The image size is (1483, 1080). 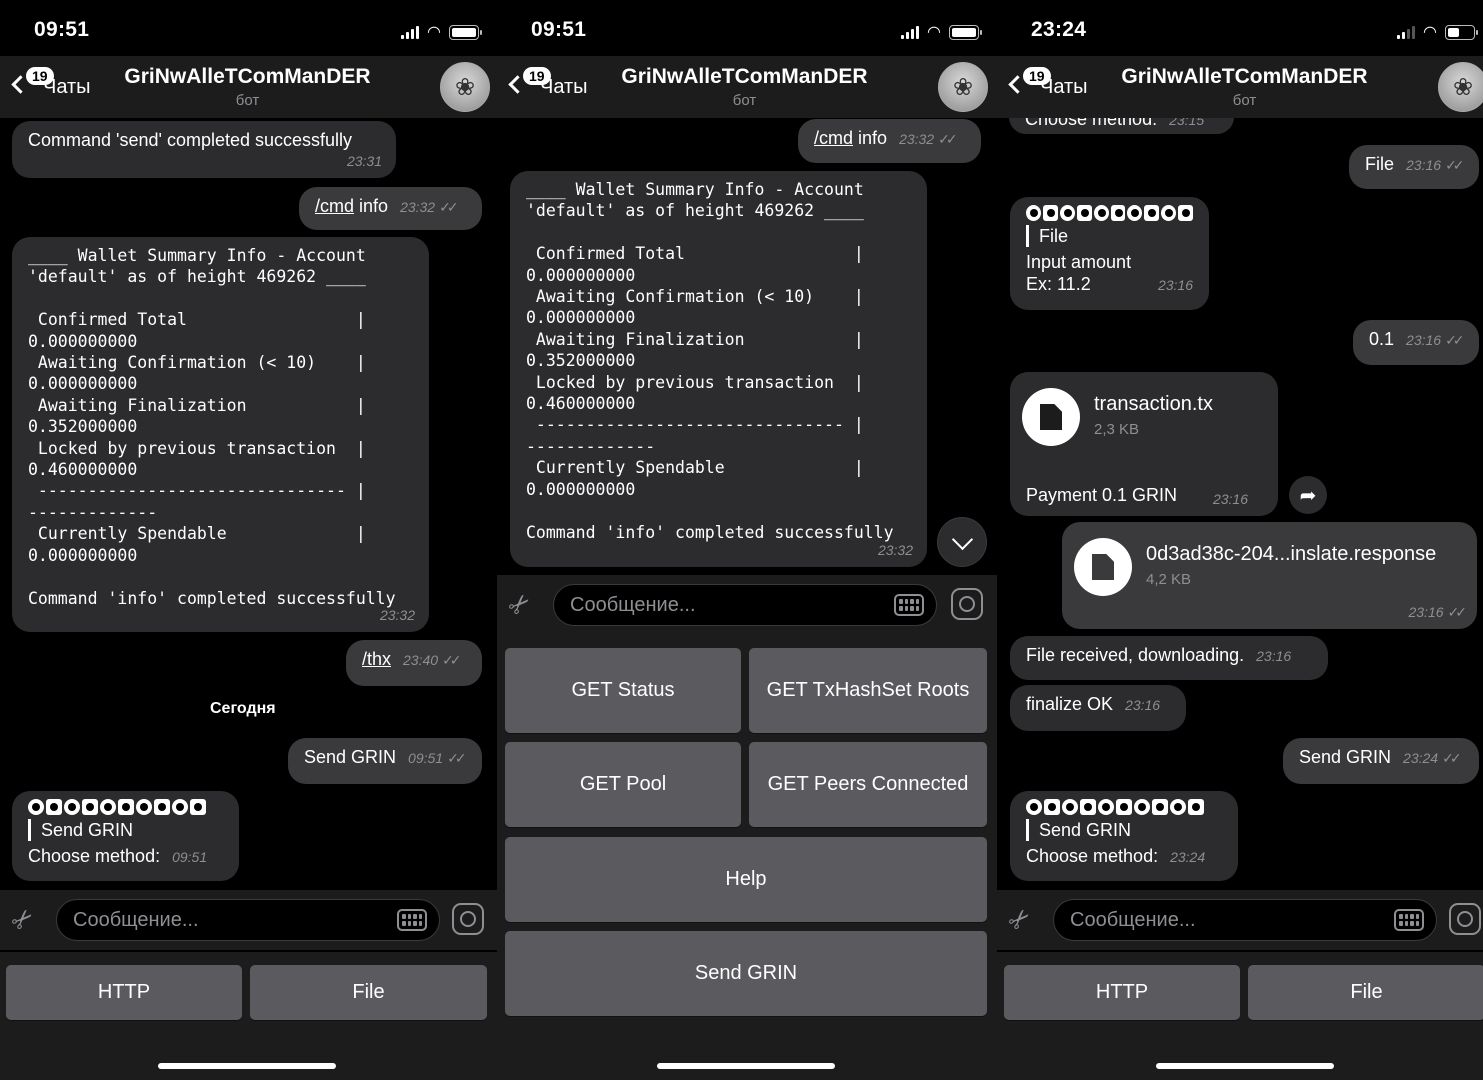 I want to click on outgoing-message: 0.1 23:16 ✓✓, so click(x=1416, y=342).